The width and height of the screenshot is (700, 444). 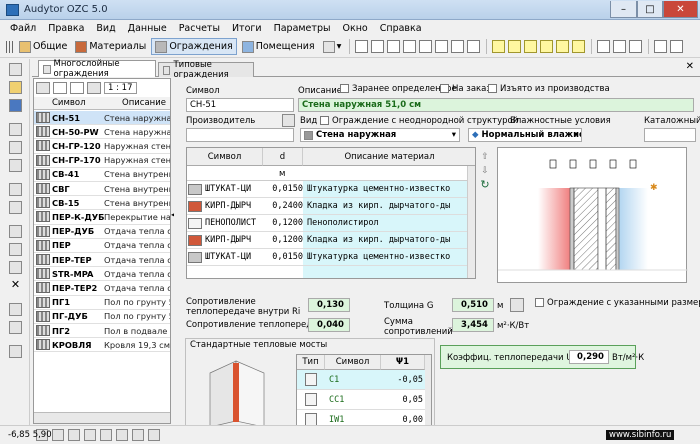 I want to click on materials-button: Материалы, so click(x=110, y=46).